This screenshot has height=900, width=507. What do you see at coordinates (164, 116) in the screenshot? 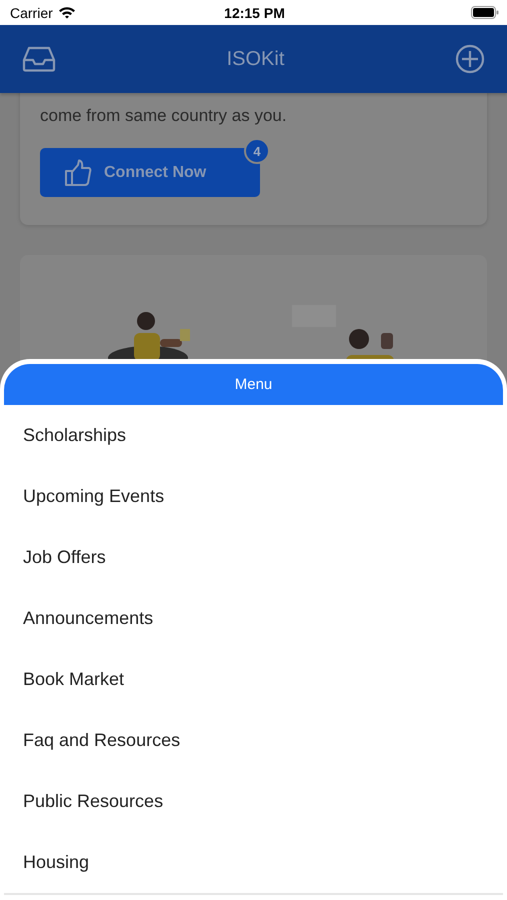
I see `card-description: come from same country as you.` at bounding box center [164, 116].